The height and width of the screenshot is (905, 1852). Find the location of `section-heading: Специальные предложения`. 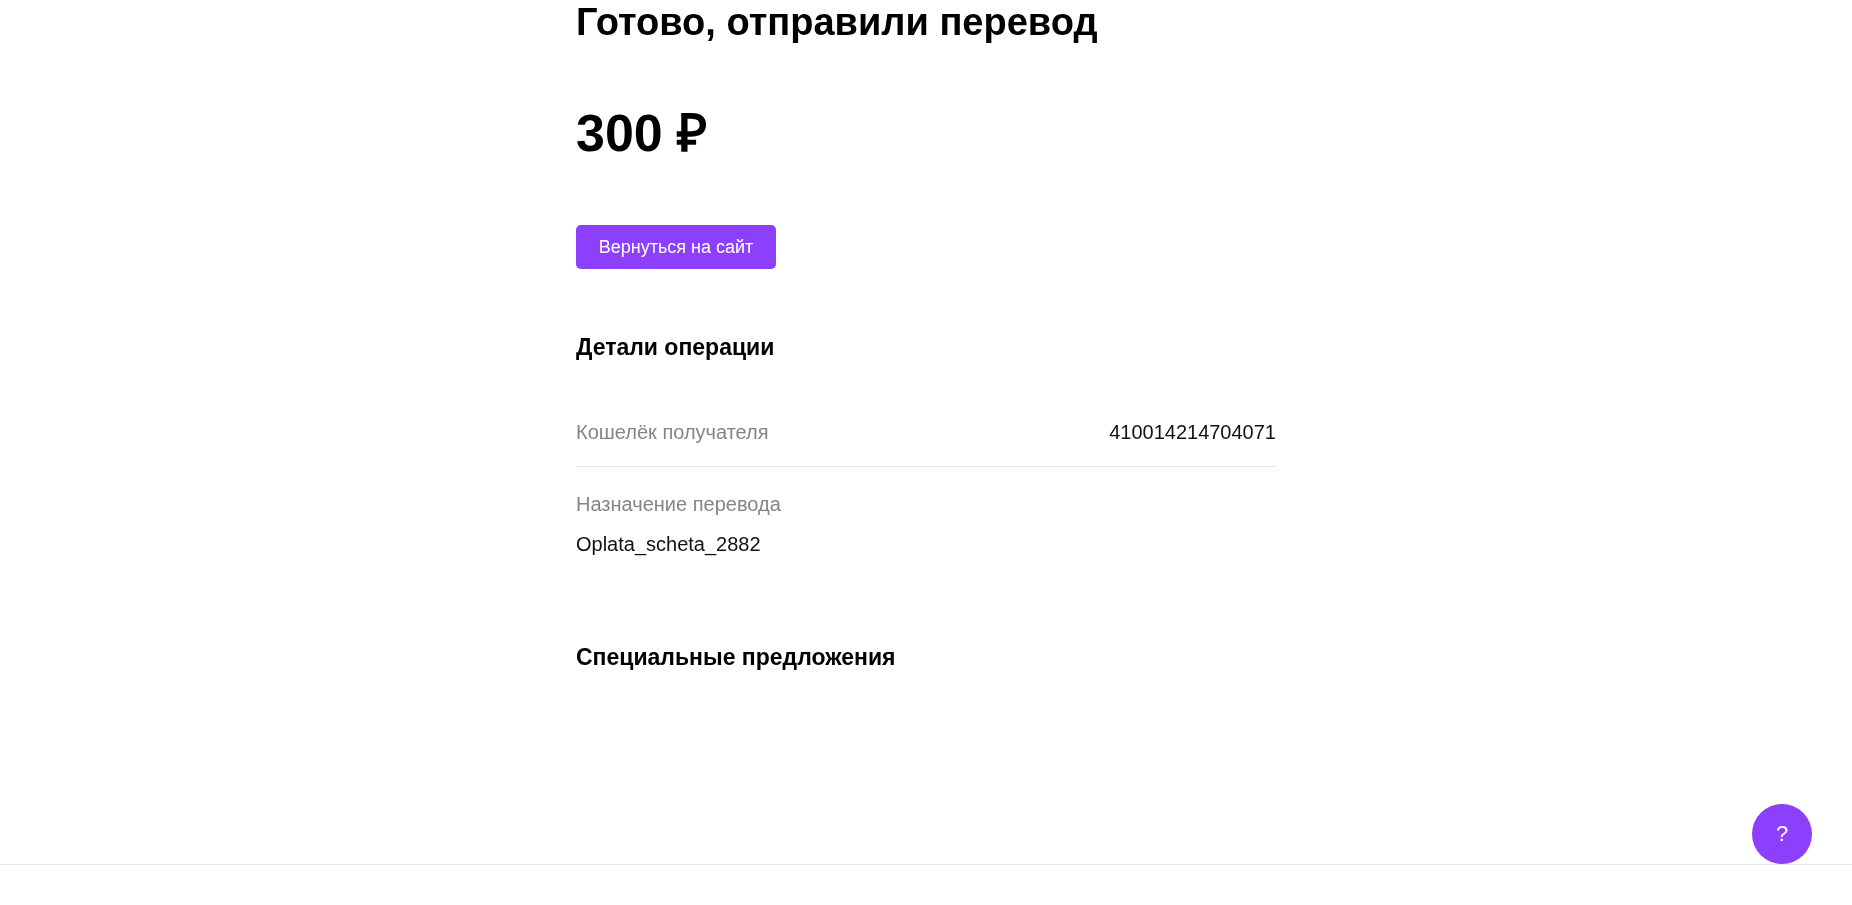

section-heading: Специальные предложения is located at coordinates (736, 657).